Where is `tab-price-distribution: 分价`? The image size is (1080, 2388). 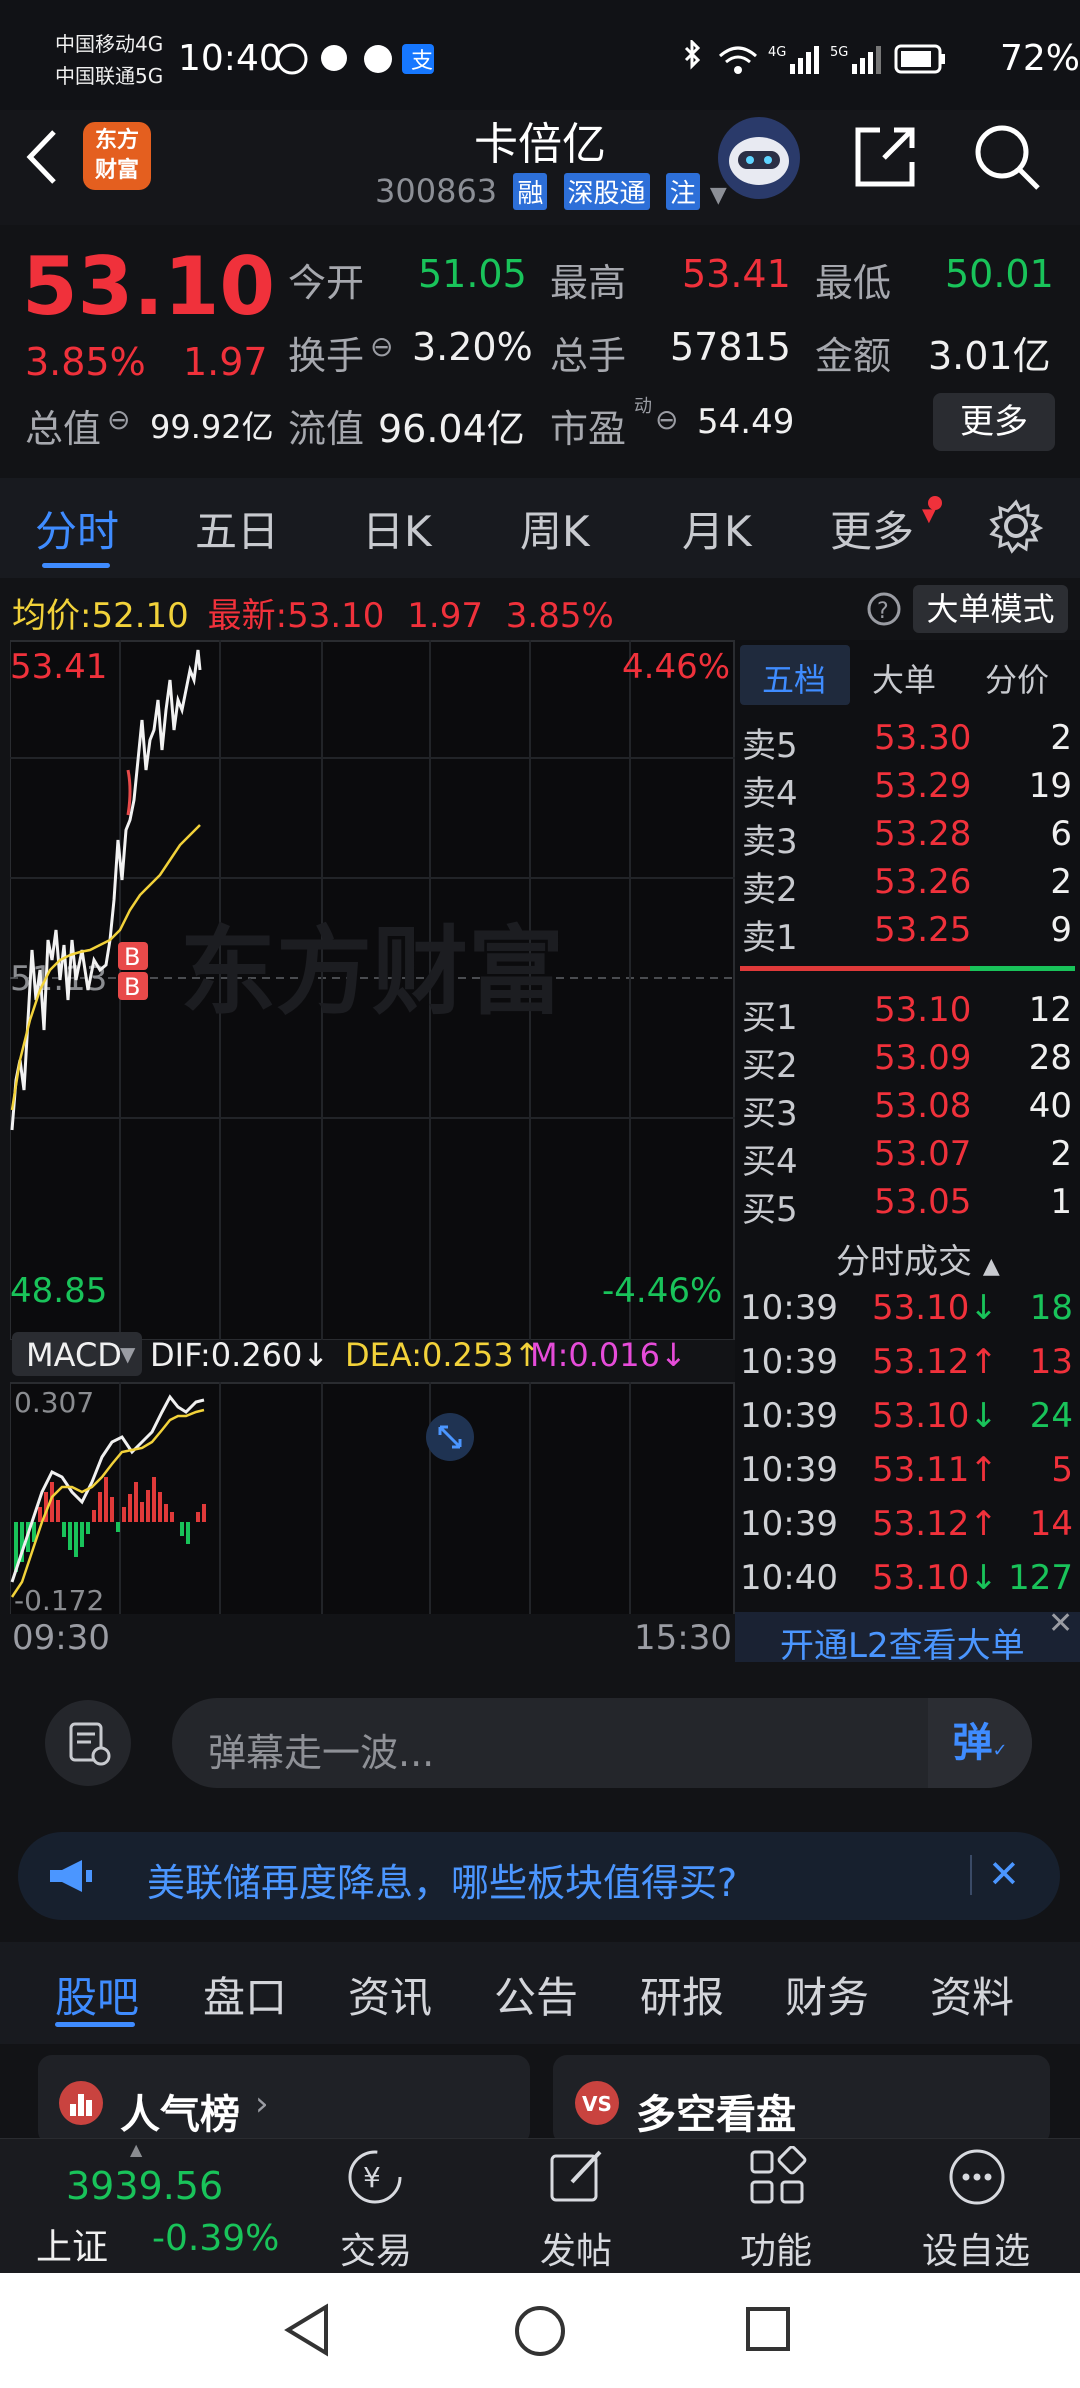 tab-price-distribution: 分价 is located at coordinates (1017, 678).